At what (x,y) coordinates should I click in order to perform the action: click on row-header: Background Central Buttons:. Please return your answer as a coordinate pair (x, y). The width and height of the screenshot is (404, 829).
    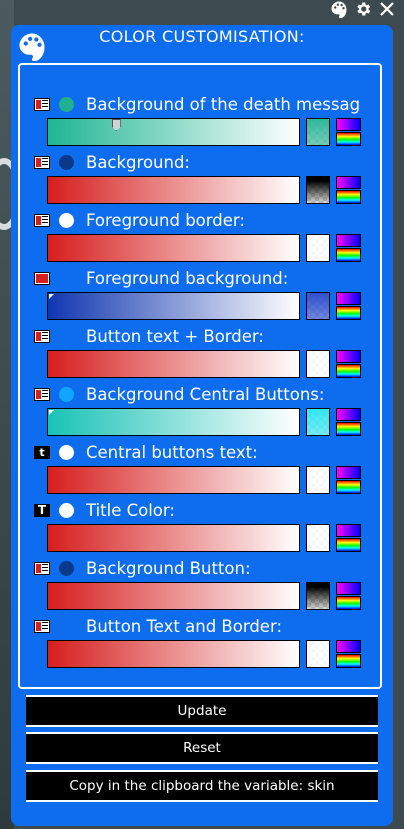
    Looking at the image, I should click on (201, 394).